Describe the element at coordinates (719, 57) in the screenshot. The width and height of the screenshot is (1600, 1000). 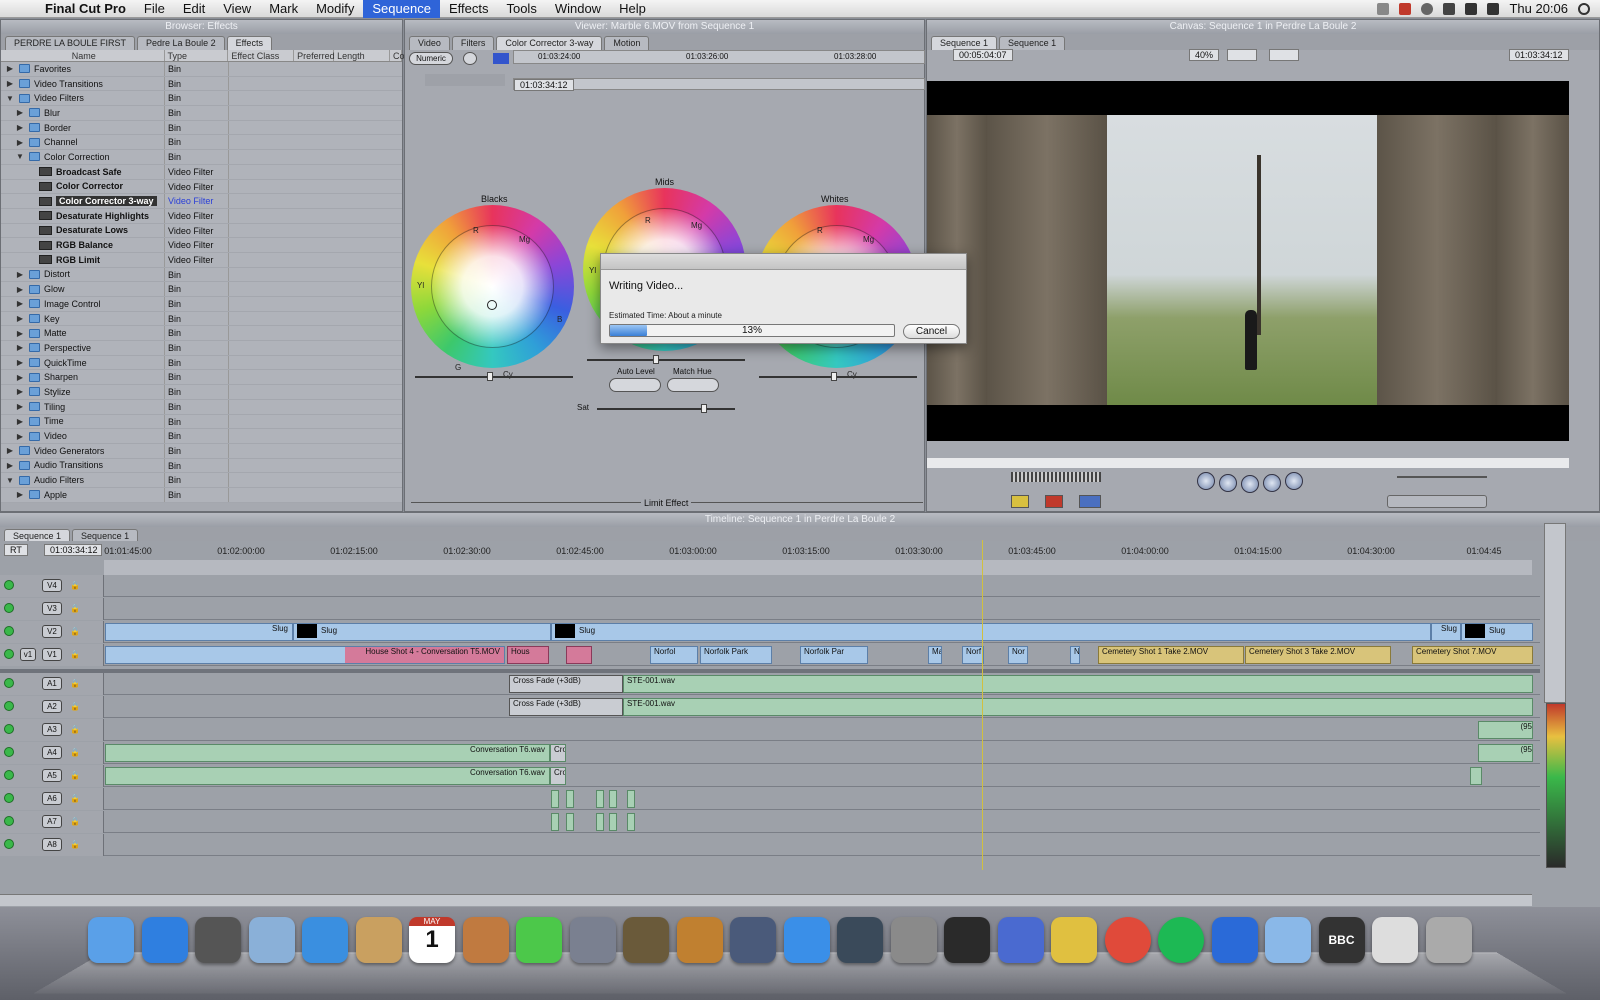
I see `viewer-ruler: 01:03:24:00 01:03:26:00 01:03:28:00` at that location.